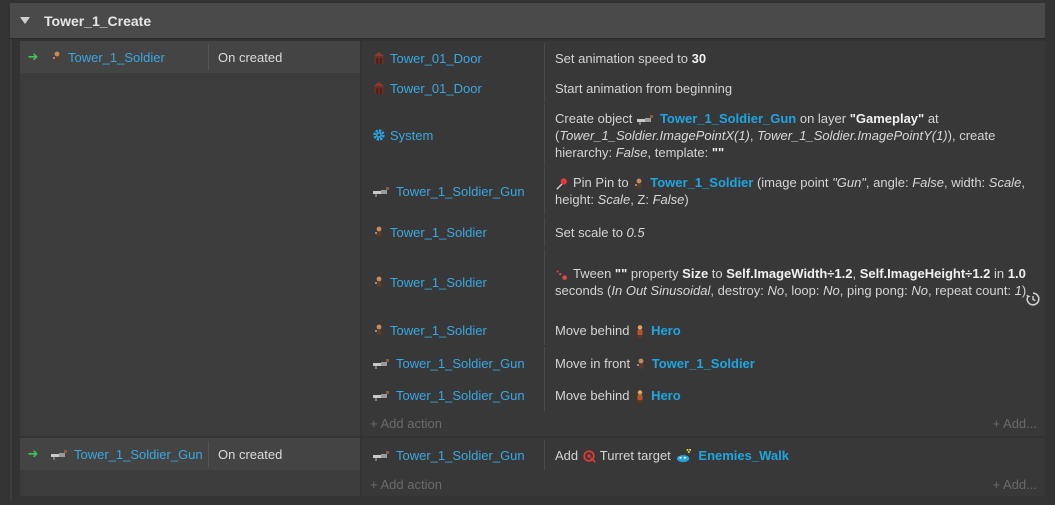 The height and width of the screenshot is (505, 1055). I want to click on action-text: , template:, so click(679, 152).